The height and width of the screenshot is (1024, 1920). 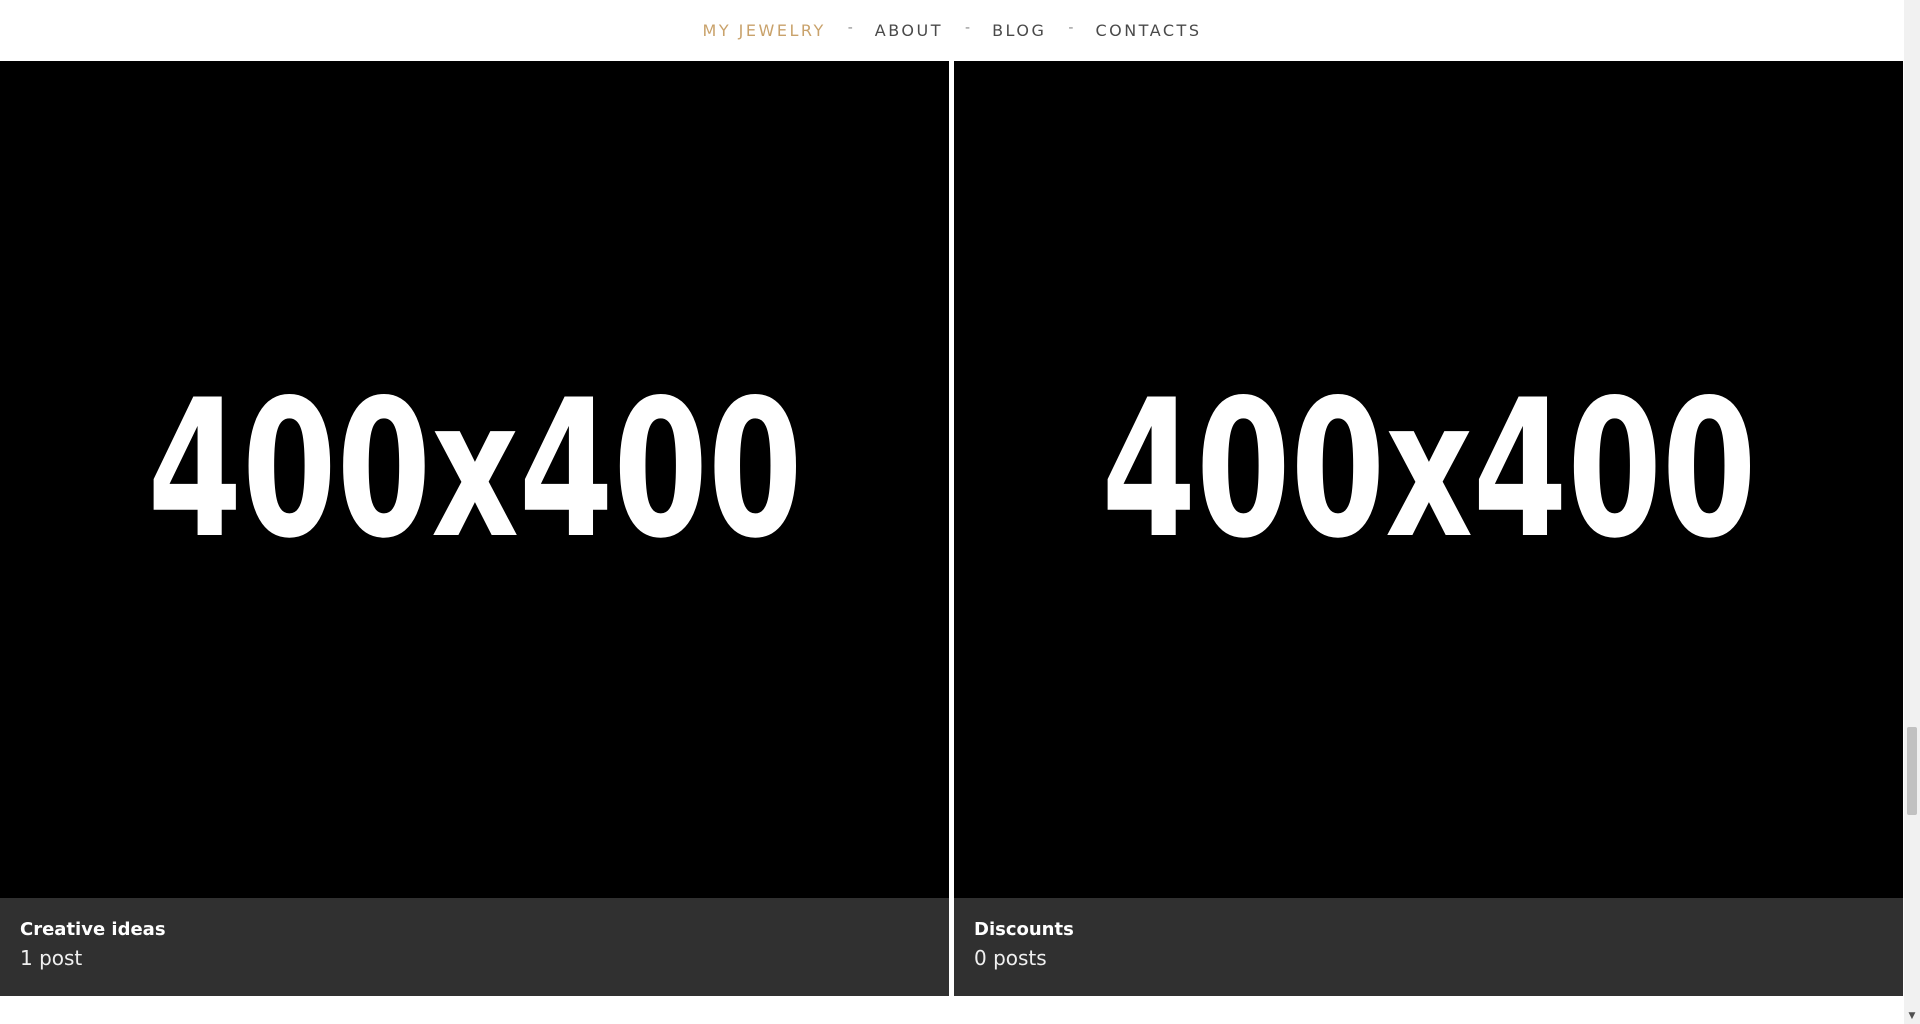 What do you see at coordinates (1148, 30) in the screenshot?
I see `nav-item-contacts: CONTACTS` at bounding box center [1148, 30].